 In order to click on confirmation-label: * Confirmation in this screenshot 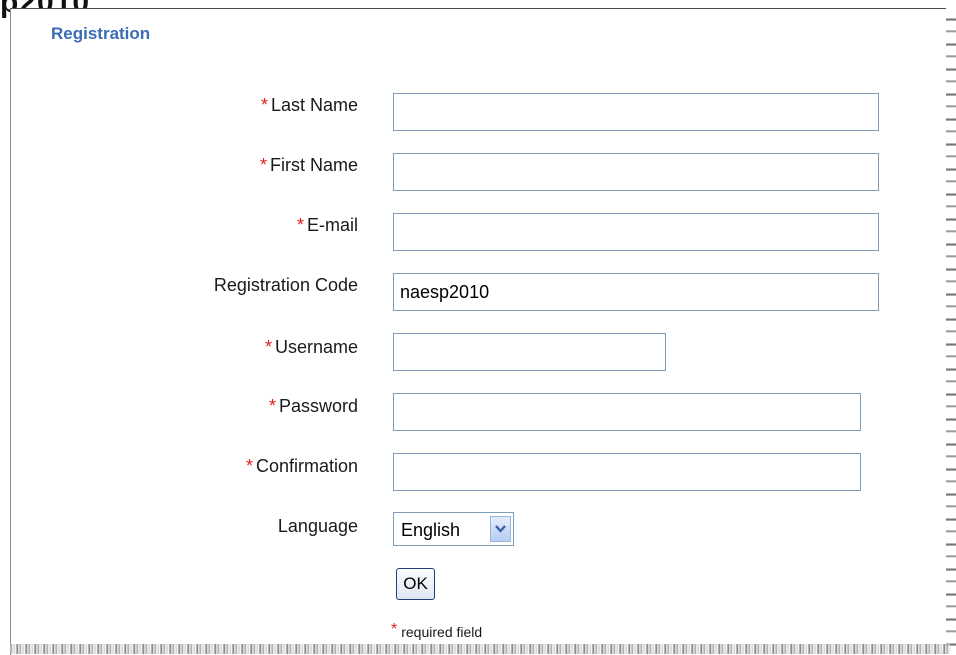, I will do `click(301, 466)`.